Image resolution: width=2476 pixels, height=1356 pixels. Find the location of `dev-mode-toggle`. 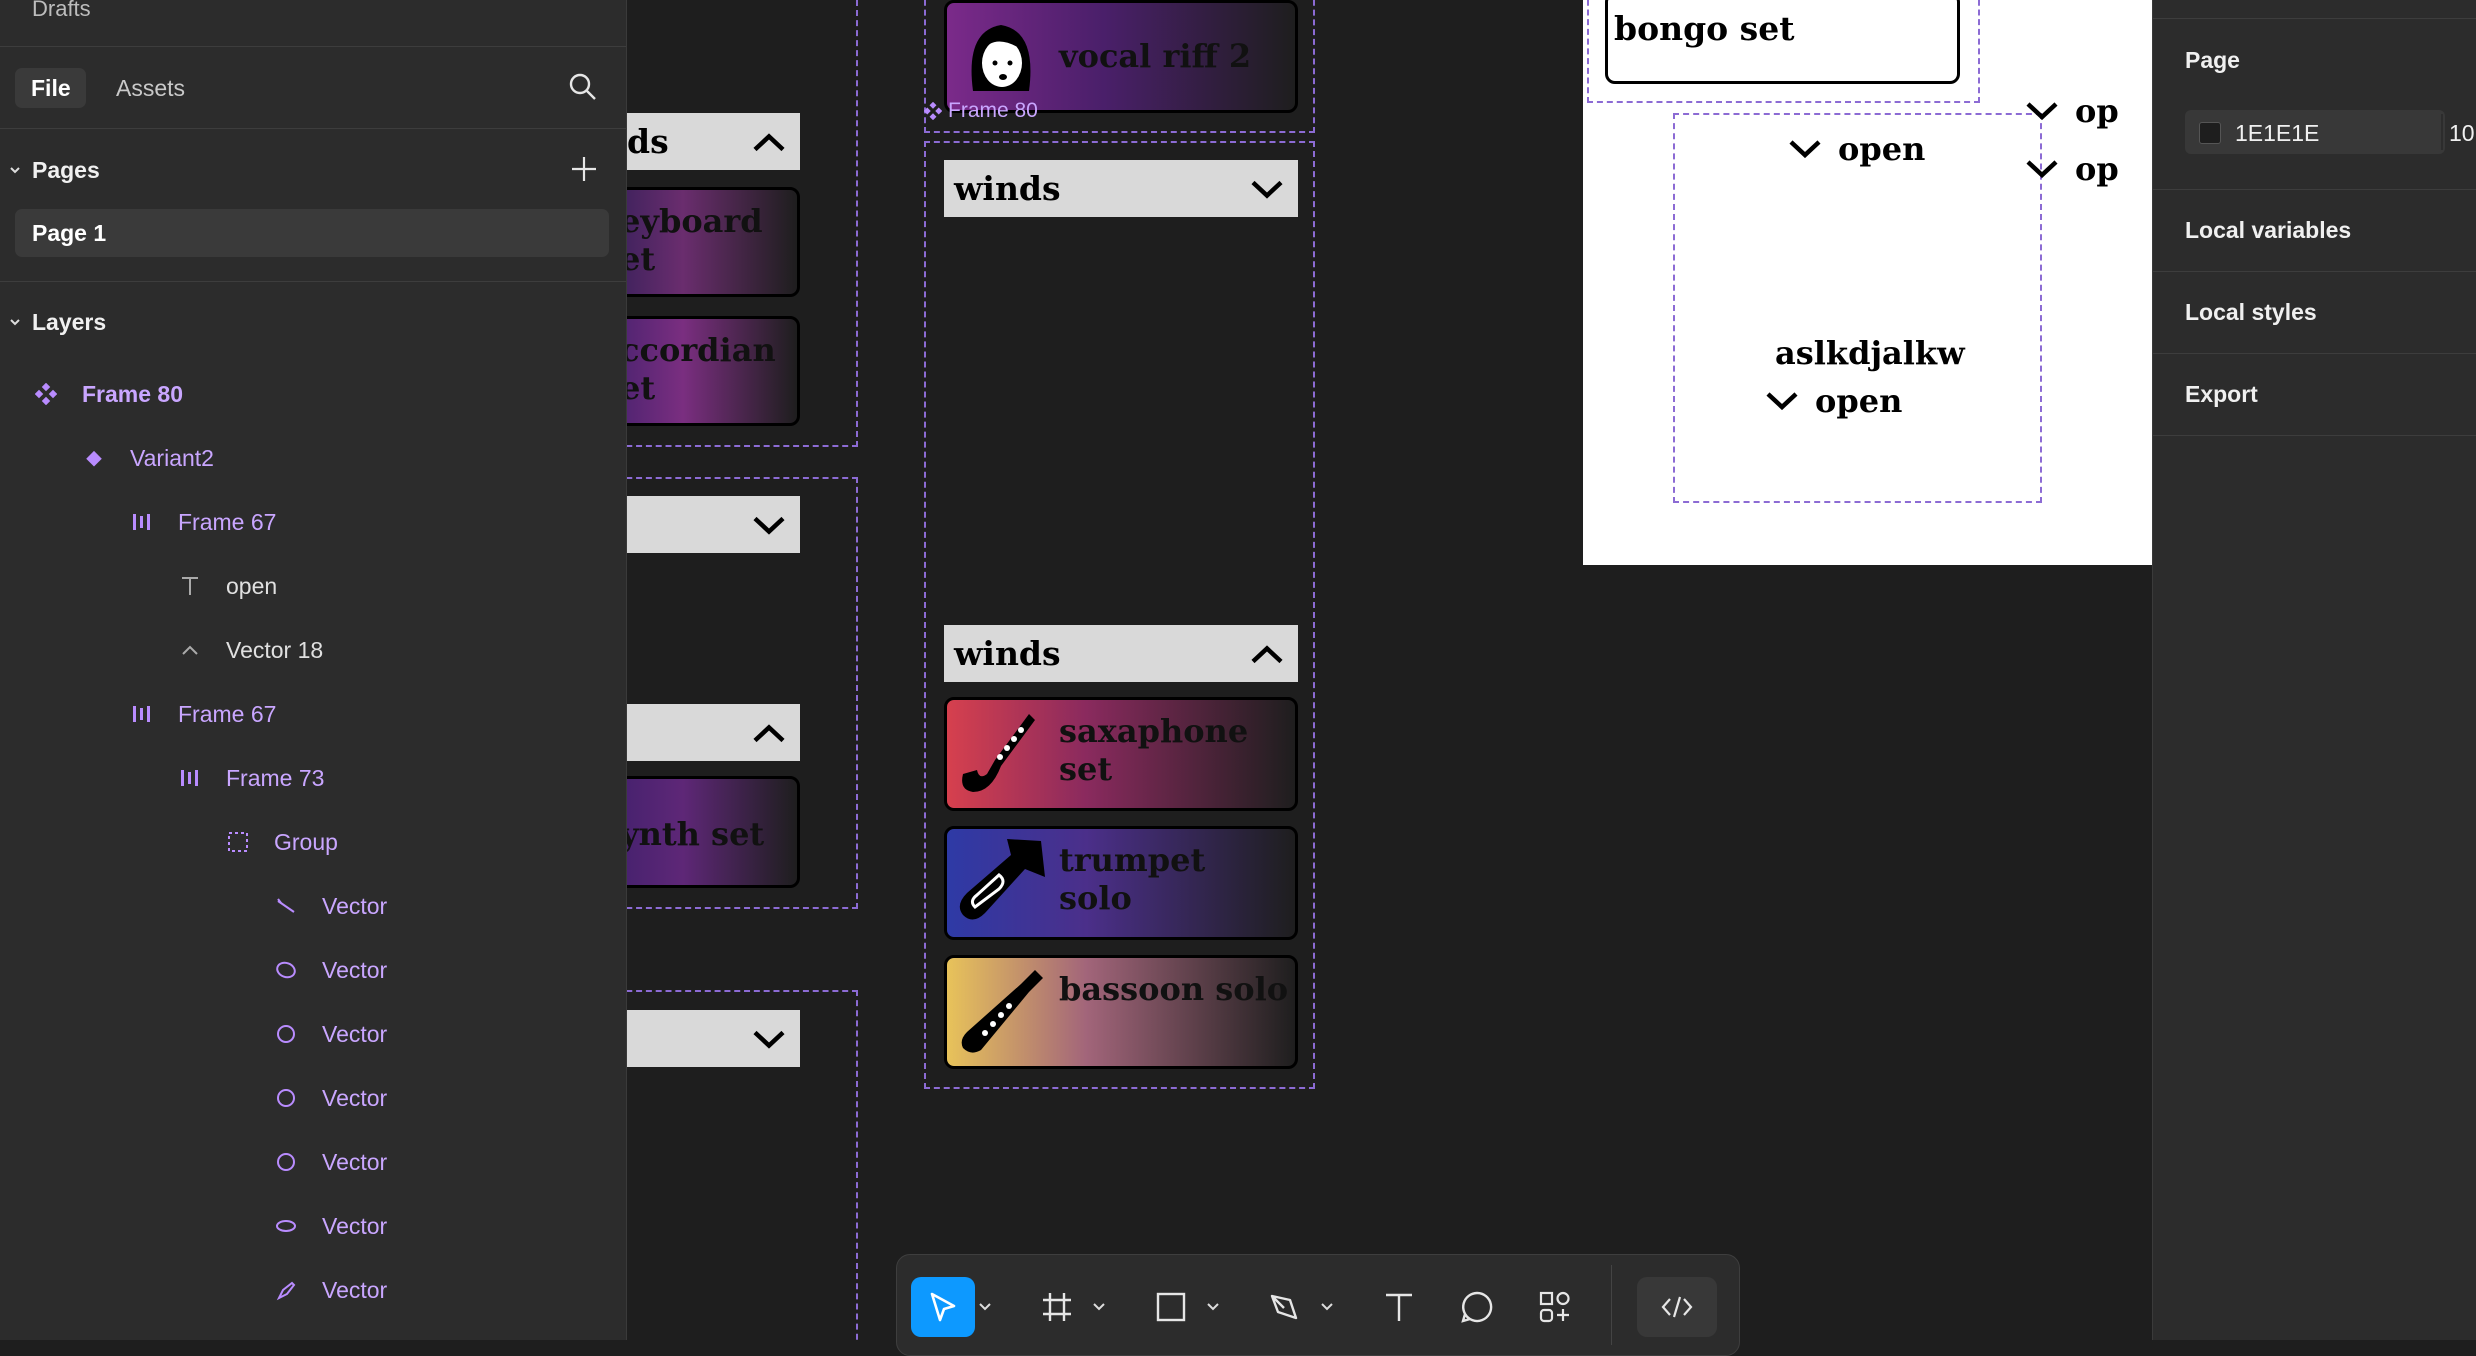

dev-mode-toggle is located at coordinates (1677, 1307).